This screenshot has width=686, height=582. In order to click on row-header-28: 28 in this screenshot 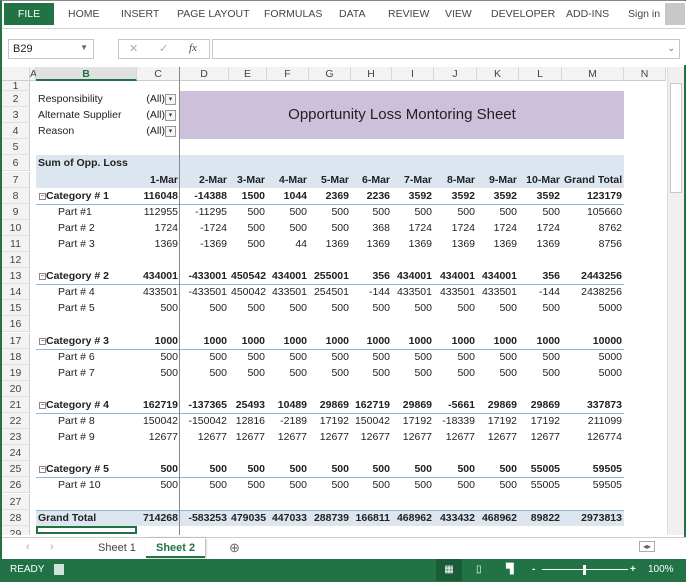, I will do `click(16, 517)`.